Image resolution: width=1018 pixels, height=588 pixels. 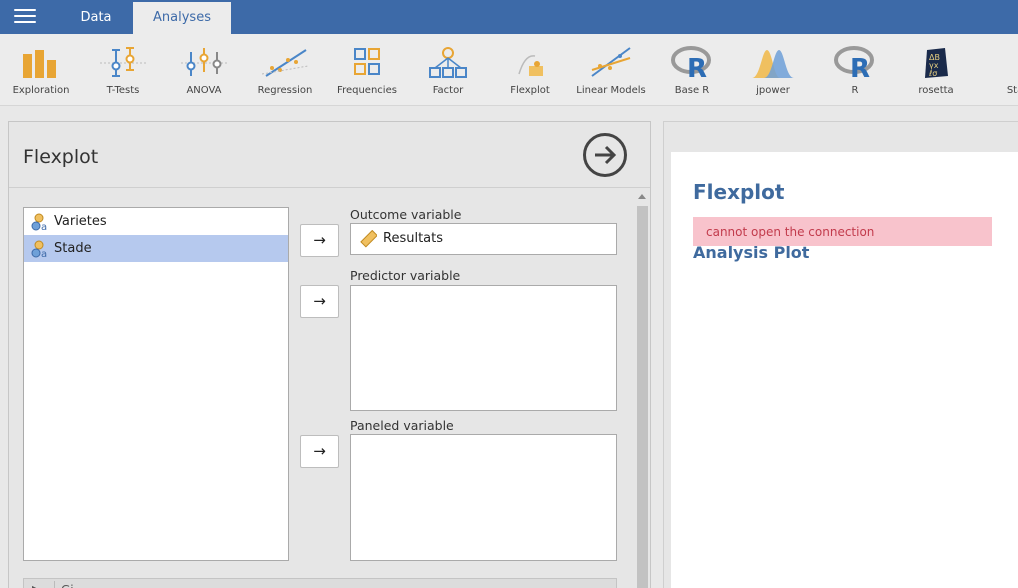 What do you see at coordinates (483, 497) in the screenshot?
I see `paneled-variable-box` at bounding box center [483, 497].